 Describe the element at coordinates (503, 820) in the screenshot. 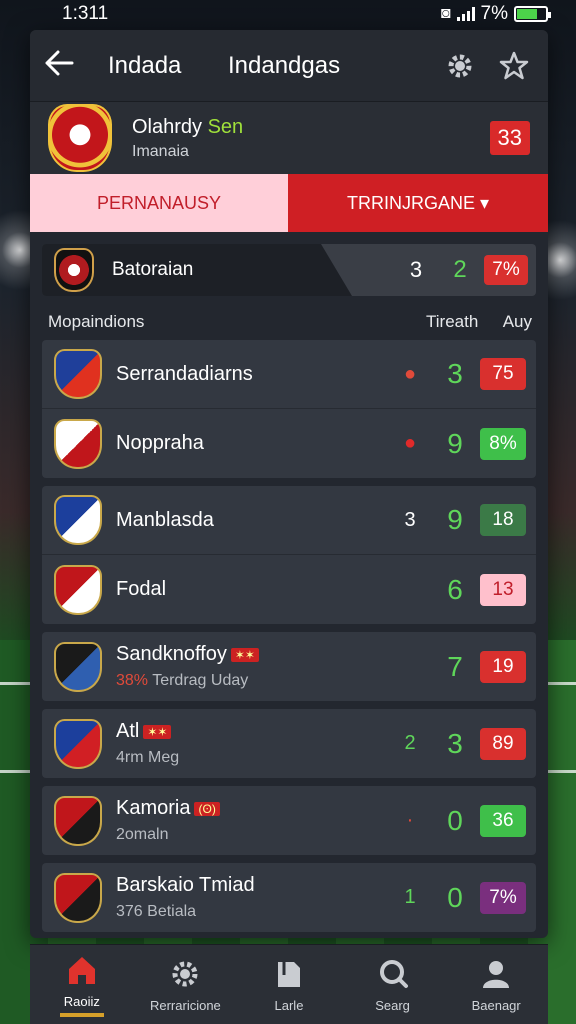

I see `team-row-pill: 36` at that location.